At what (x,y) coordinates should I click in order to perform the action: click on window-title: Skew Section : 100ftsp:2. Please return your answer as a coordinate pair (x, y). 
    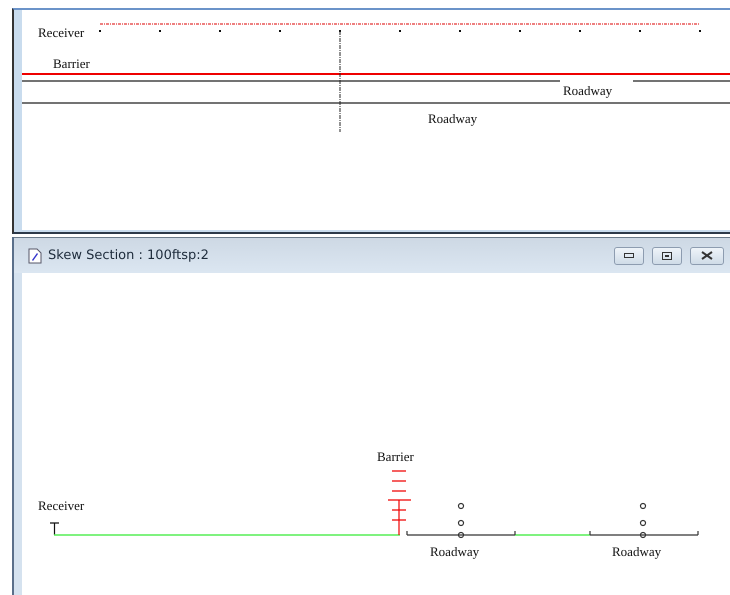
    Looking at the image, I should click on (128, 255).